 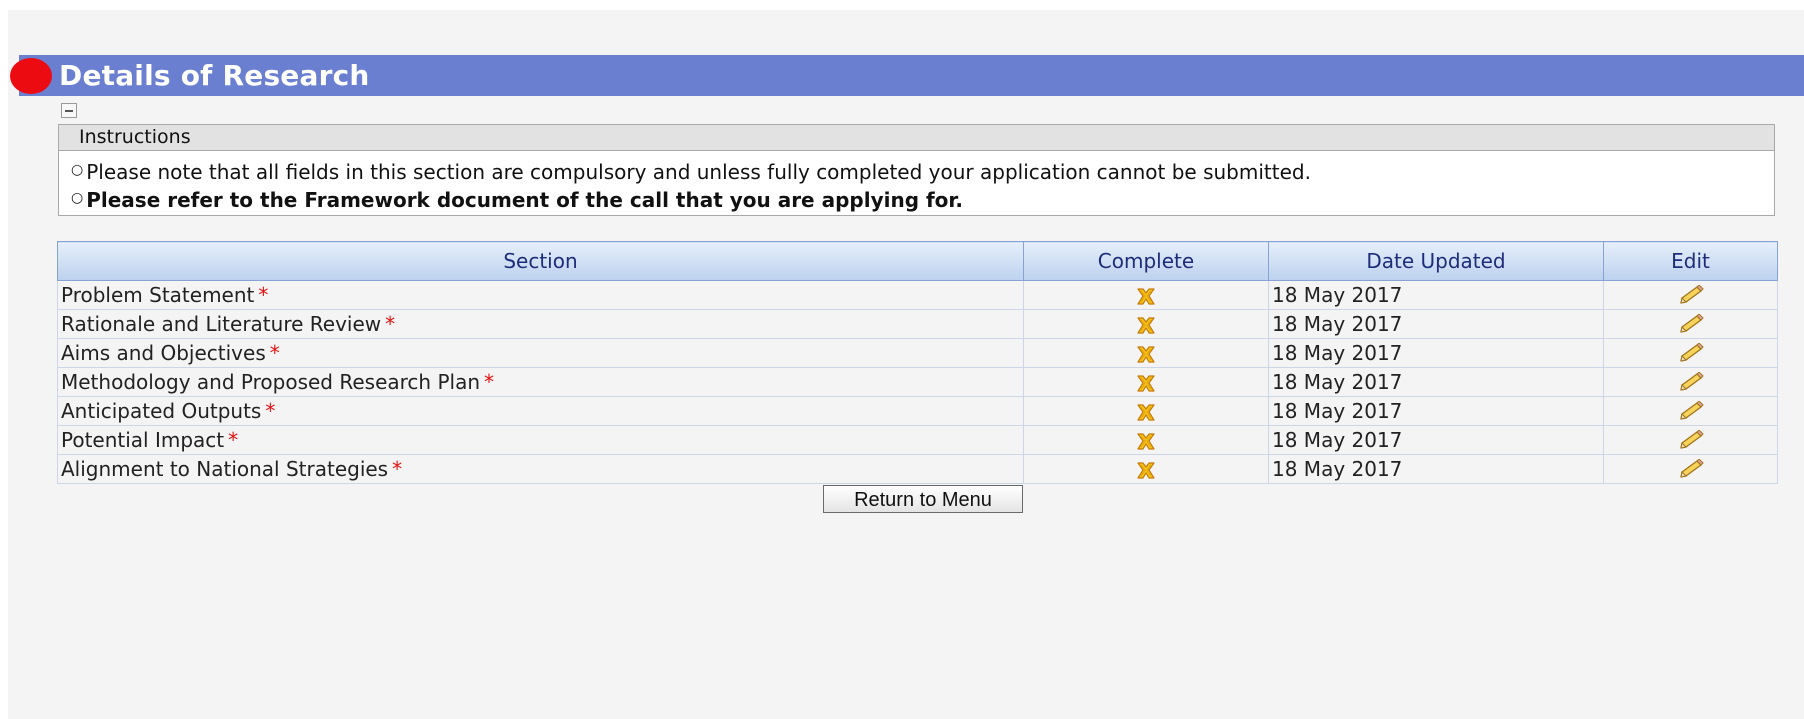 What do you see at coordinates (31, 76) in the screenshot?
I see `status-indicator-dot` at bounding box center [31, 76].